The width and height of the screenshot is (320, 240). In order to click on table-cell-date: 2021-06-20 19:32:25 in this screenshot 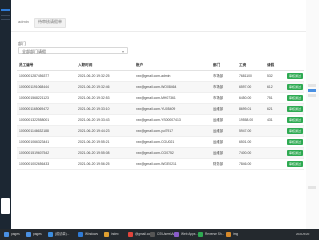, I will do `click(94, 76)`.